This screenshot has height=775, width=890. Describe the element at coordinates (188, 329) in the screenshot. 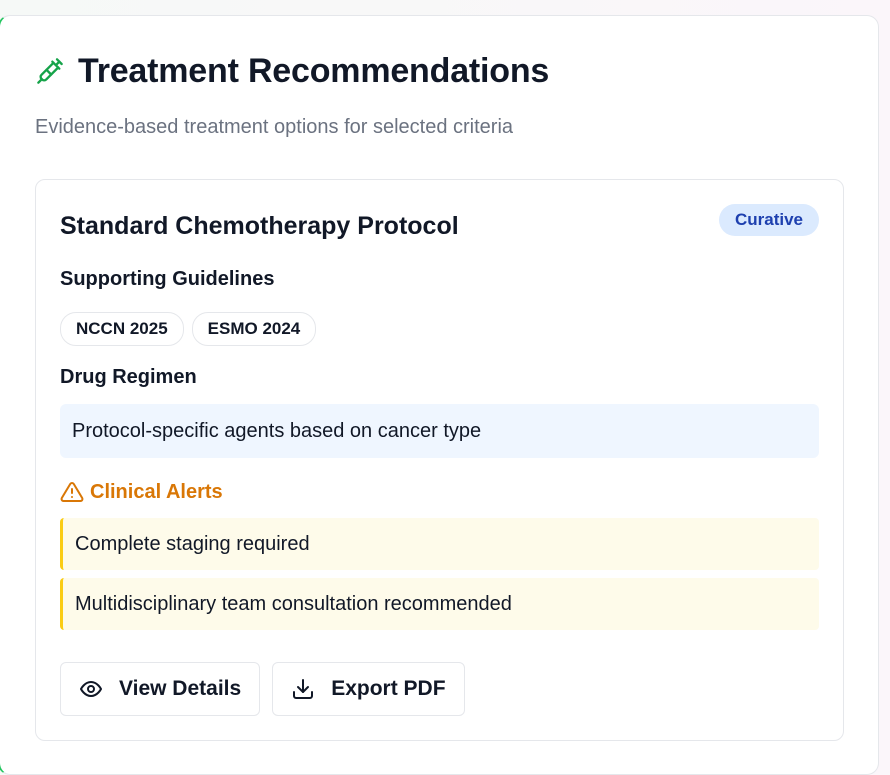

I see `guidelines-list: NCCN 2025 ESMO 2024` at that location.